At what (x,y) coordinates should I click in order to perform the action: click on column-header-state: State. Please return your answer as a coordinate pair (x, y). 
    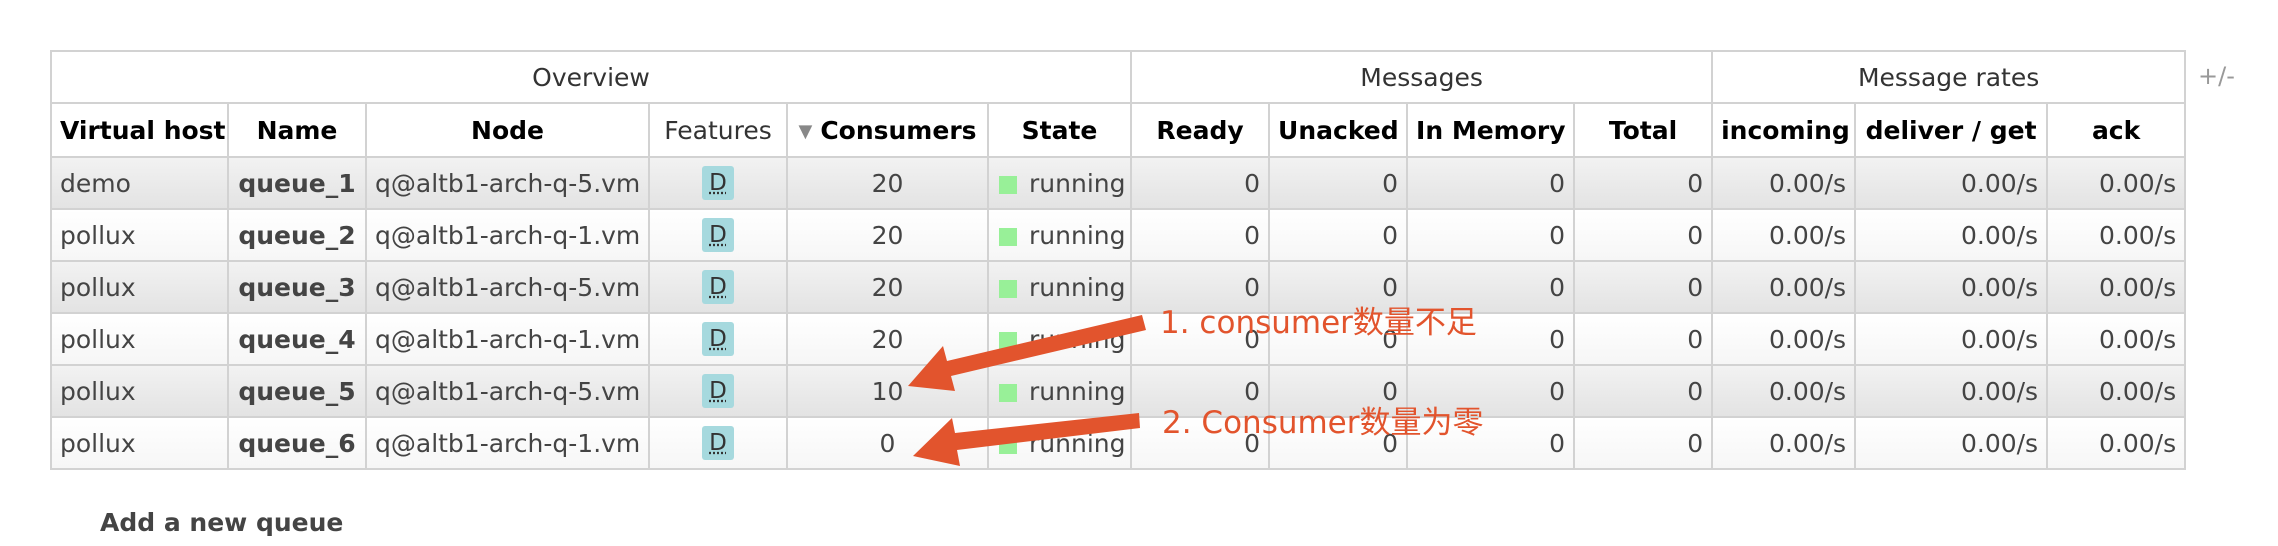
    Looking at the image, I should click on (1059, 130).